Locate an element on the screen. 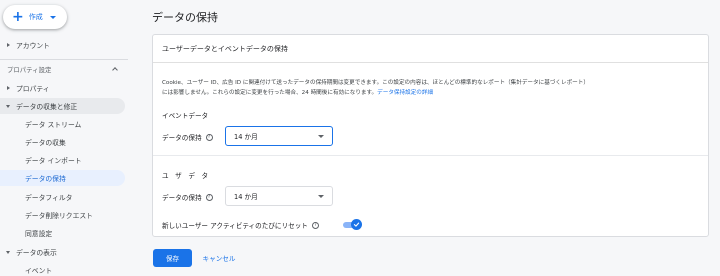  sidebar-item-label: データ削除リクエスト is located at coordinates (59, 216).